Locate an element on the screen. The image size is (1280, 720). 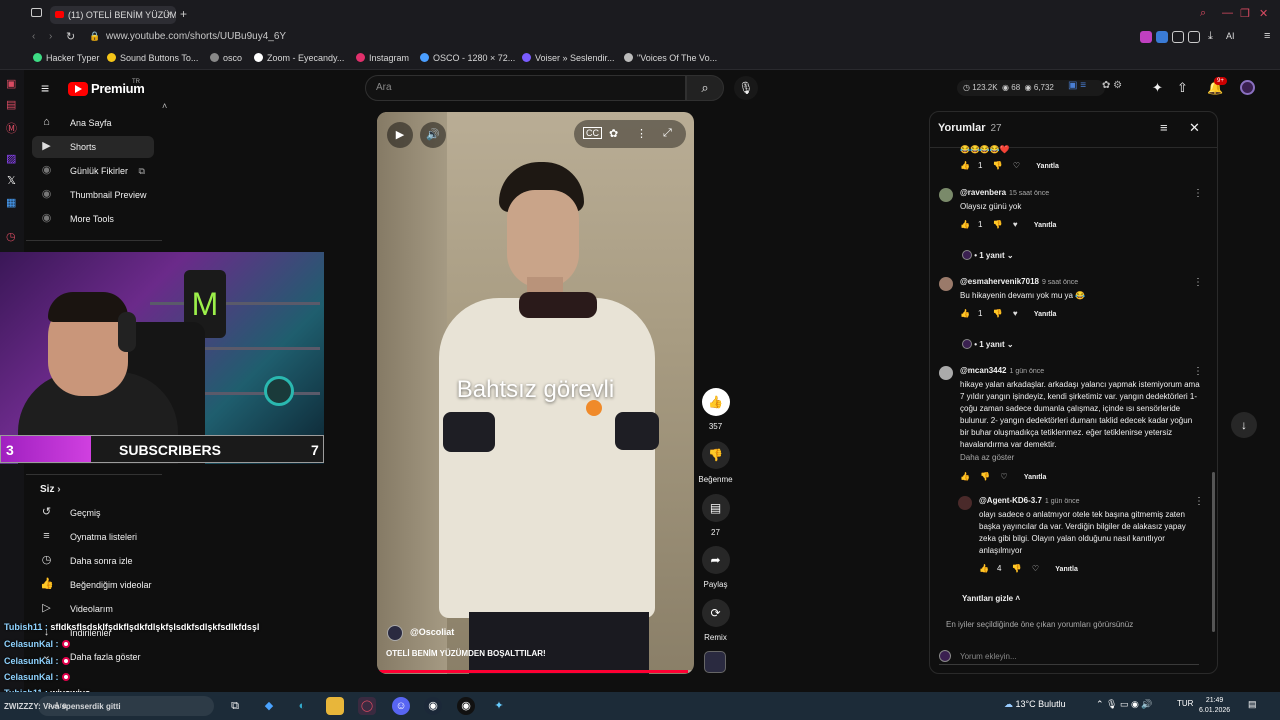
sound-avatar is located at coordinates (715, 662).